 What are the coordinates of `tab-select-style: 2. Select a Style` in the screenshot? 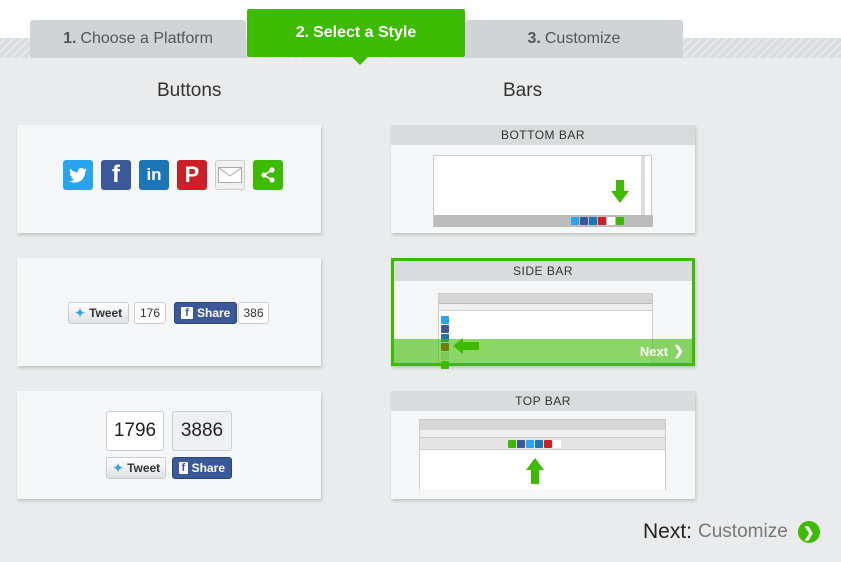 It's located at (356, 37).